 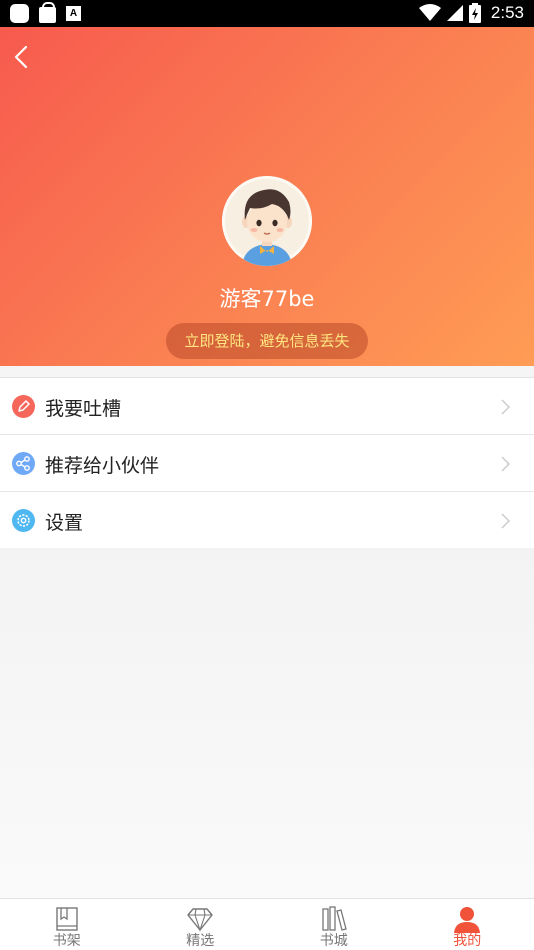 I want to click on tab-featured: 精选, so click(x=201, y=924).